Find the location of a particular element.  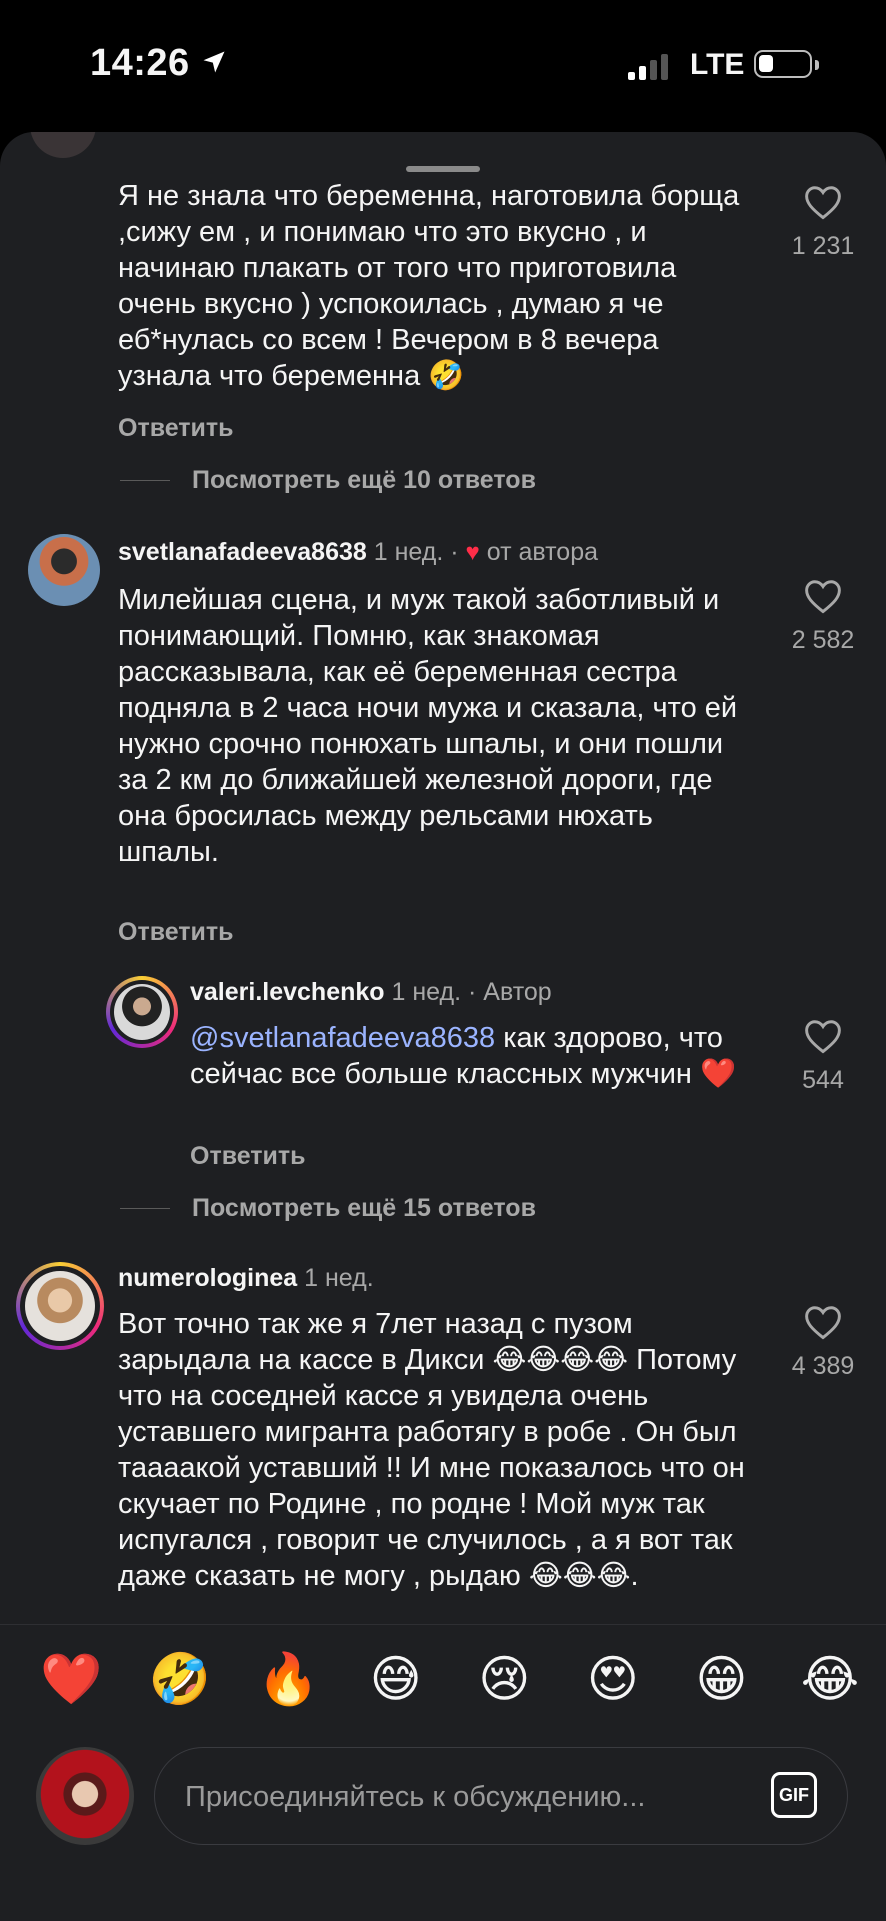

emoji-grin: 😁 is located at coordinates (721, 1679).